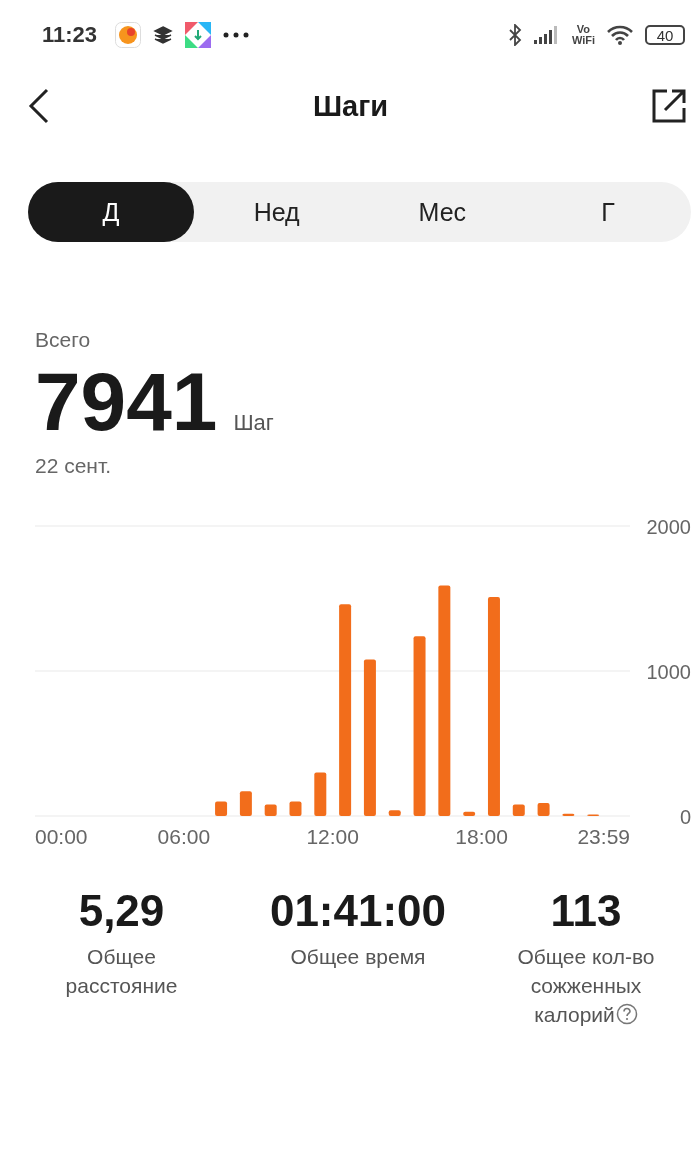 This screenshot has height=1165, width=699. Describe the element at coordinates (39, 106) in the screenshot. I see `back-icon` at that location.